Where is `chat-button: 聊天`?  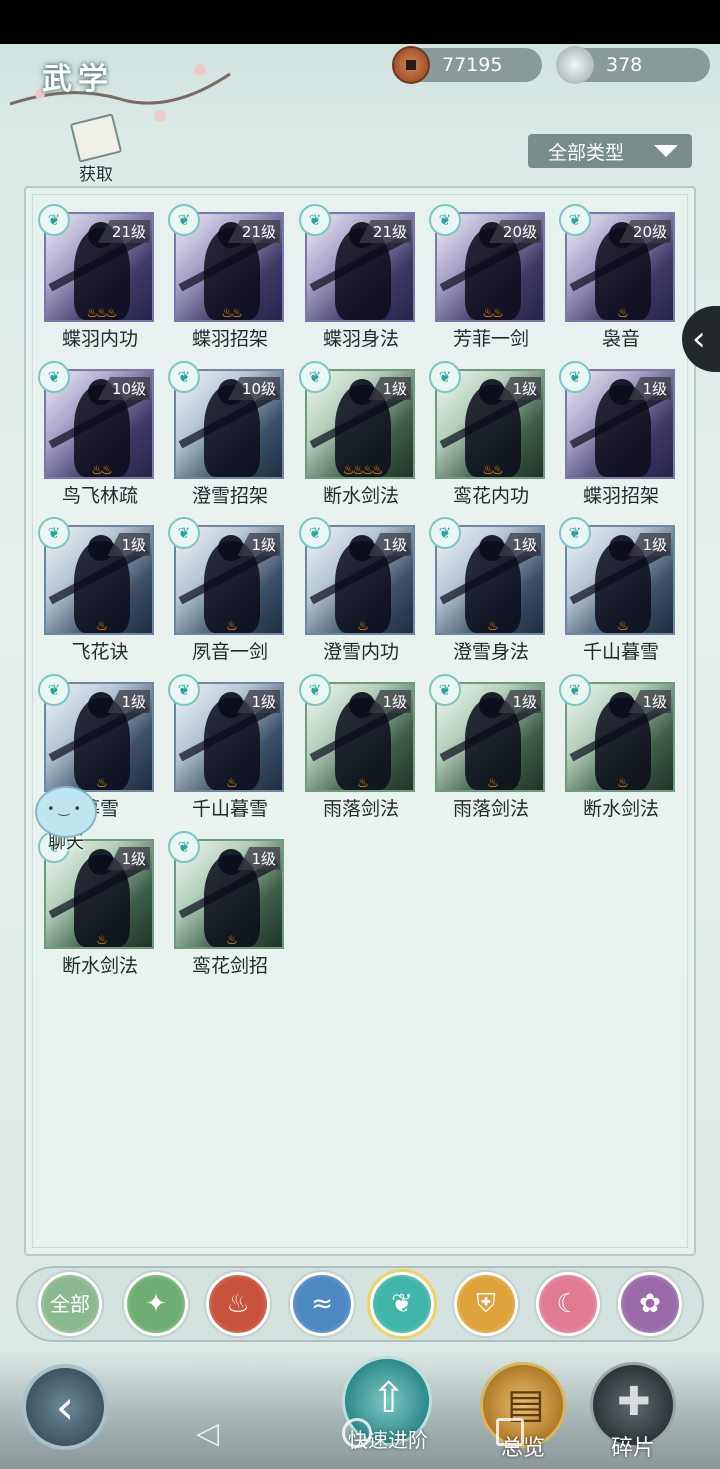 chat-button: 聊天 is located at coordinates (66, 826).